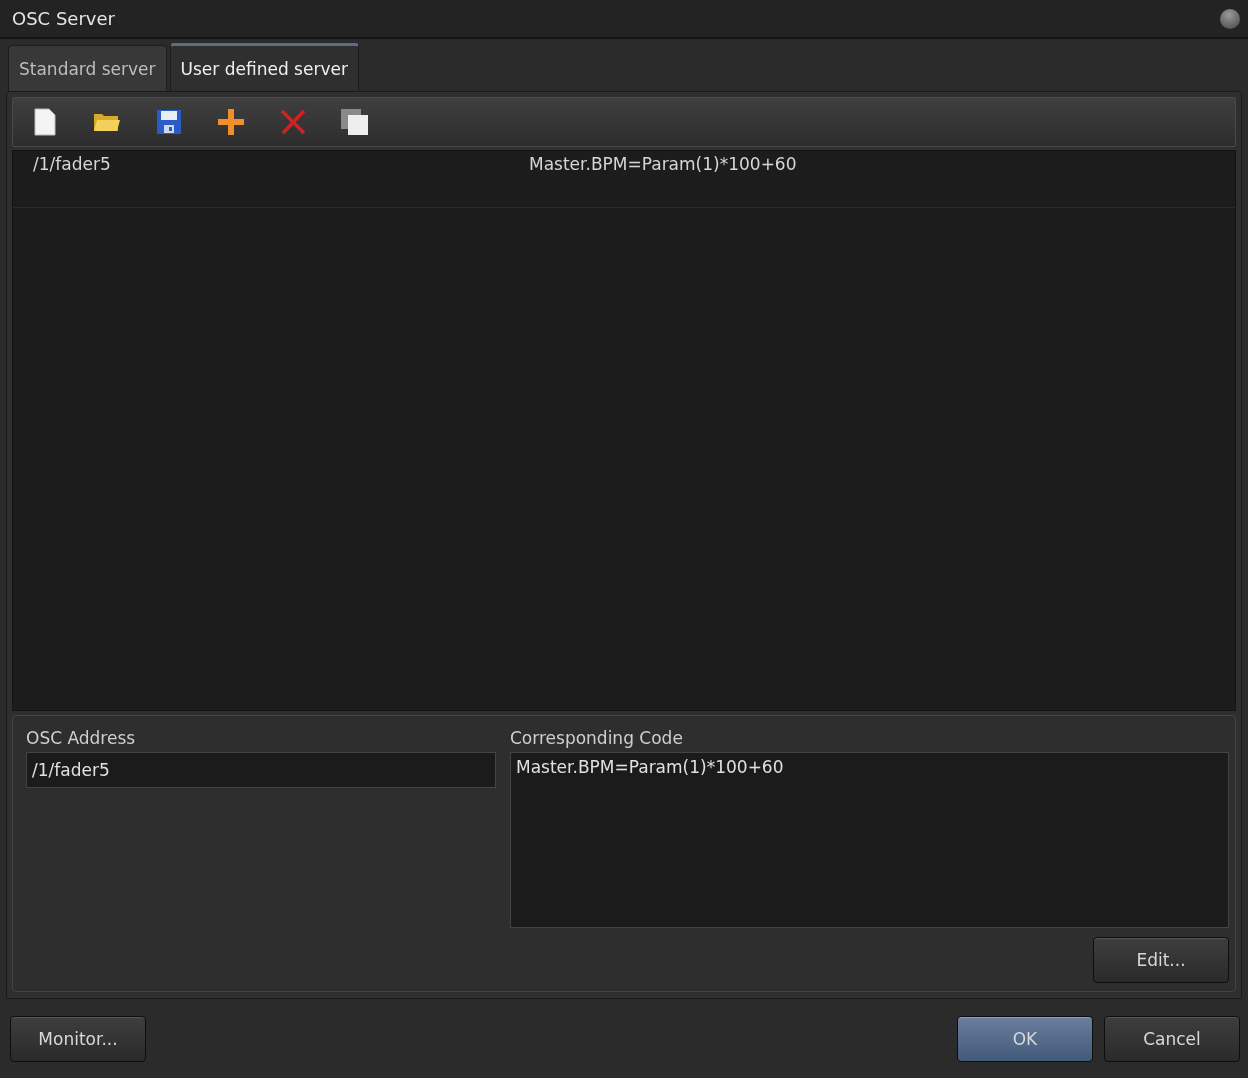 The height and width of the screenshot is (1078, 1248). Describe the element at coordinates (63, 18) in the screenshot. I see `window-title: OSC Server` at that location.